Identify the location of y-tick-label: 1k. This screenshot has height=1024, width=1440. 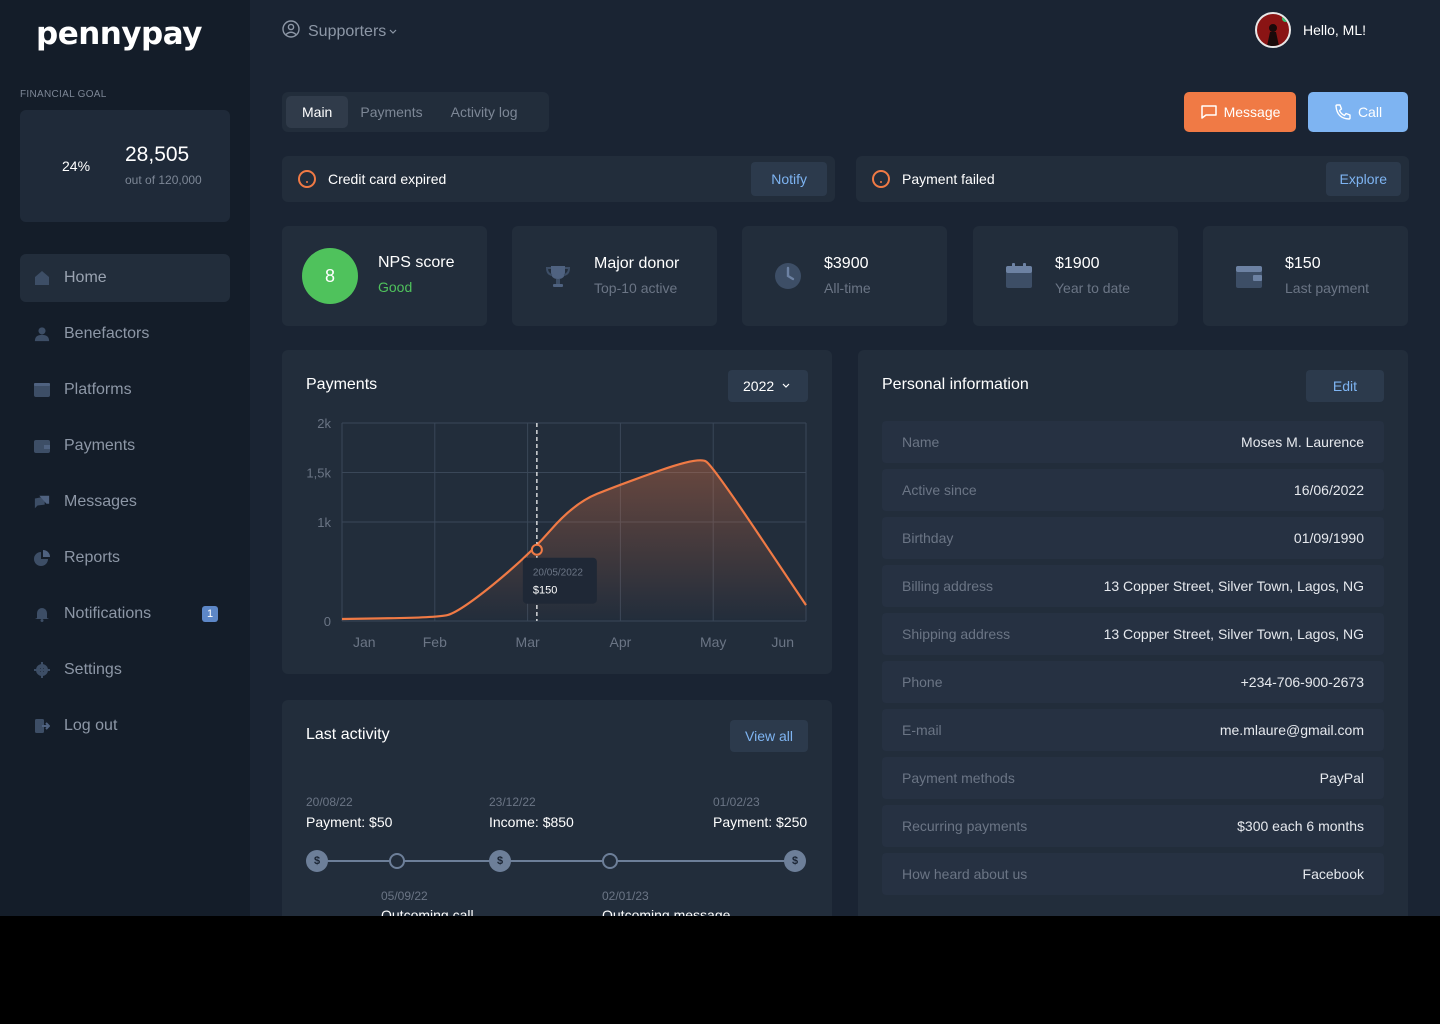
(324, 522).